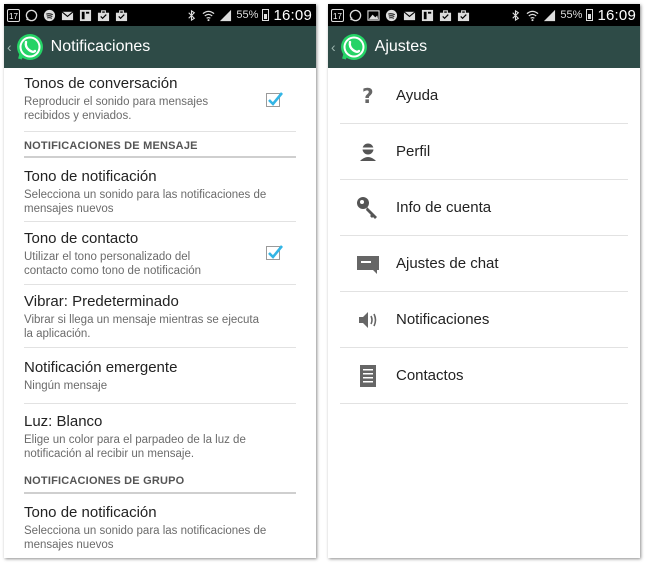 This screenshot has height=568, width=649. I want to click on pref-title: Tonos de conversación, so click(101, 83).